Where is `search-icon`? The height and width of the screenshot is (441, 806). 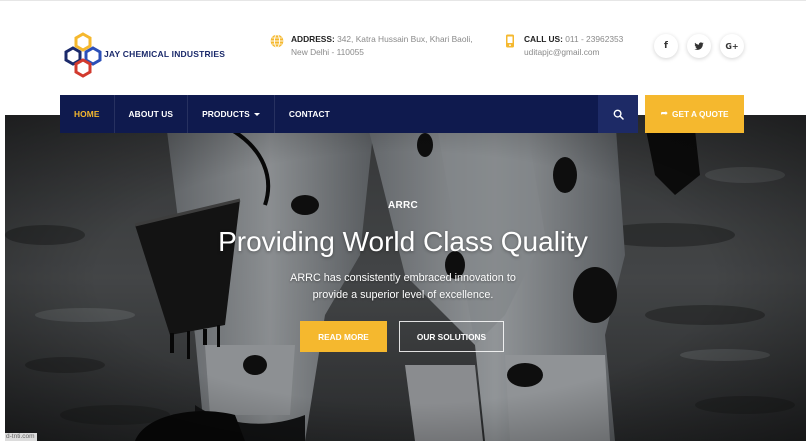 search-icon is located at coordinates (618, 114).